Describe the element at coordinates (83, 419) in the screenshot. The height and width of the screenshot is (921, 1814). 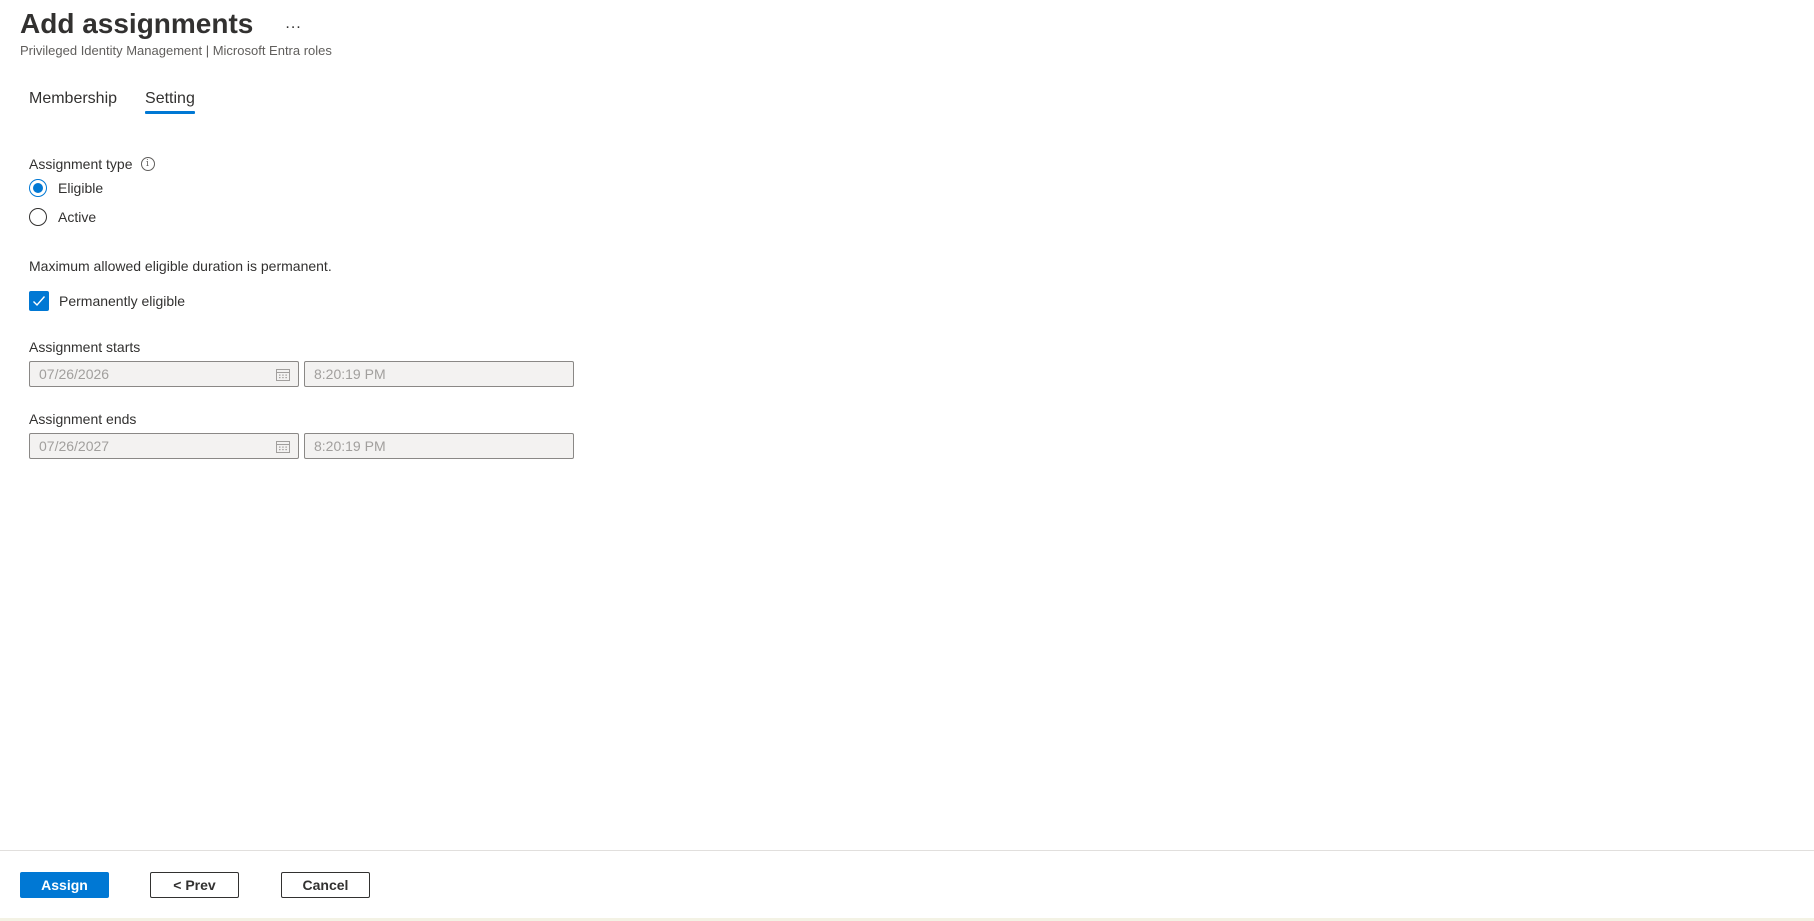
I see `assignment-ends-label: Assignment ends` at that location.